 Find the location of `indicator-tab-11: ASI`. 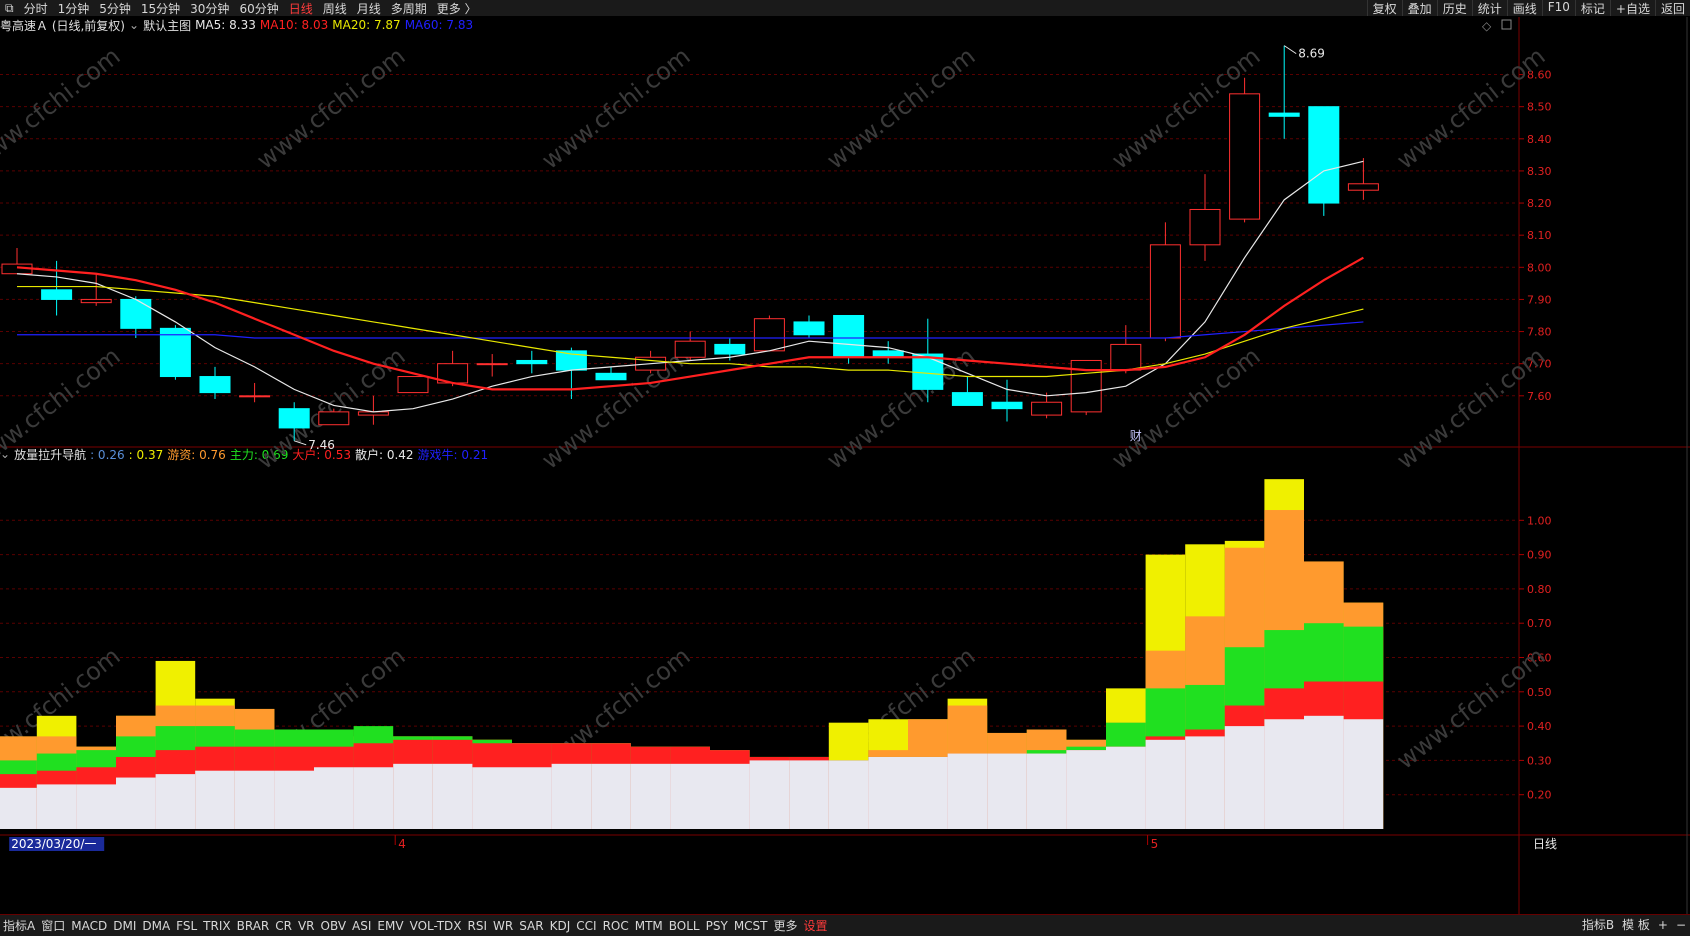

indicator-tab-11: ASI is located at coordinates (361, 926).